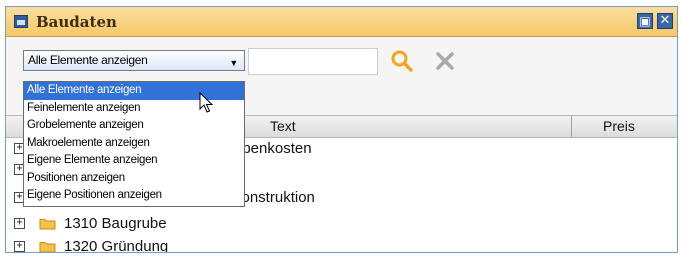 Image resolution: width=683 pixels, height=259 pixels. Describe the element at coordinates (645, 21) in the screenshot. I see `maximize-icon: ▣` at that location.